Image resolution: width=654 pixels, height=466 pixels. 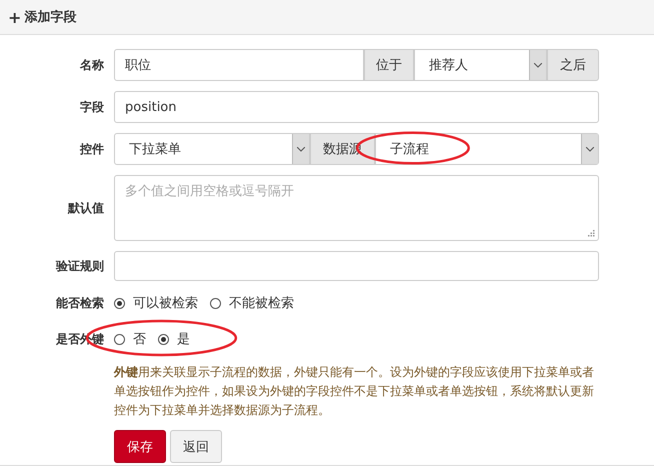 I want to click on field-input: position, so click(x=356, y=107).